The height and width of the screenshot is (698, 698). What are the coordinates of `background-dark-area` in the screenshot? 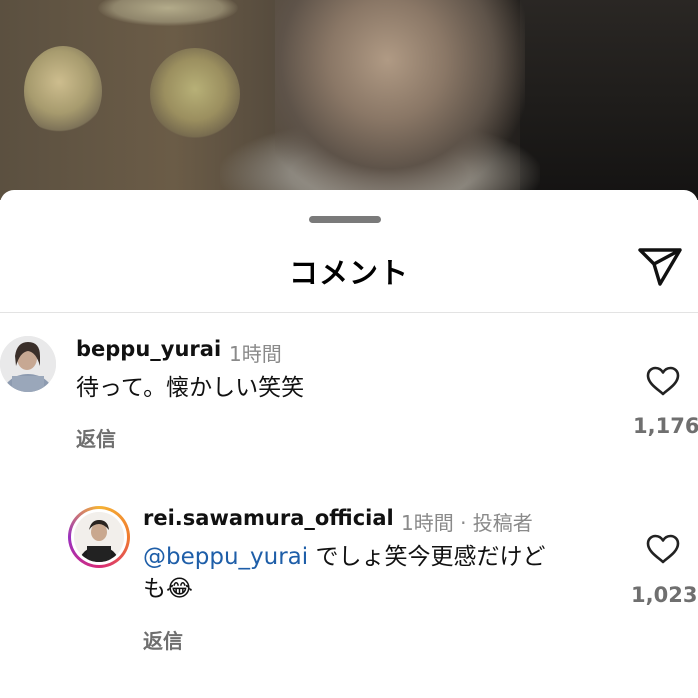 It's located at (609, 100).